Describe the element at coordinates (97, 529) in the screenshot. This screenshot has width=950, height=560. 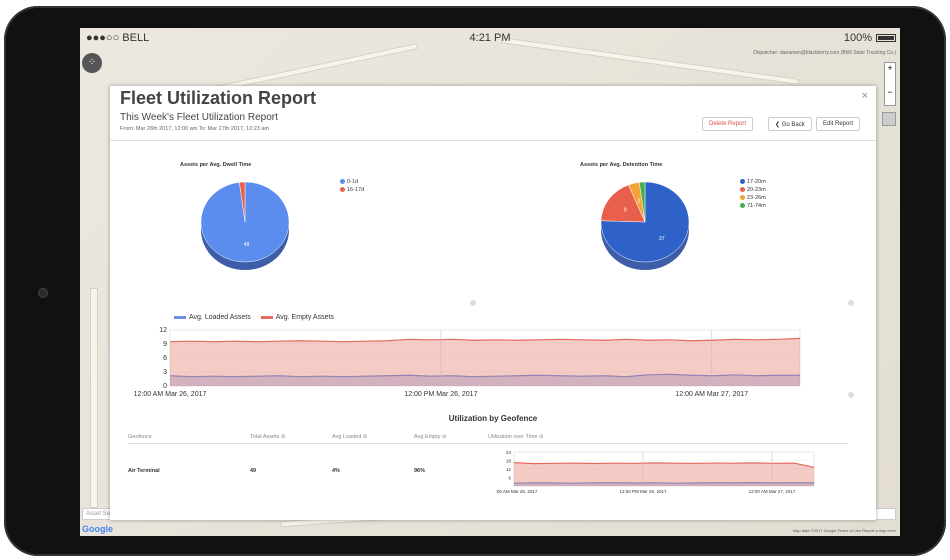
I see `google-logo: Google` at that location.